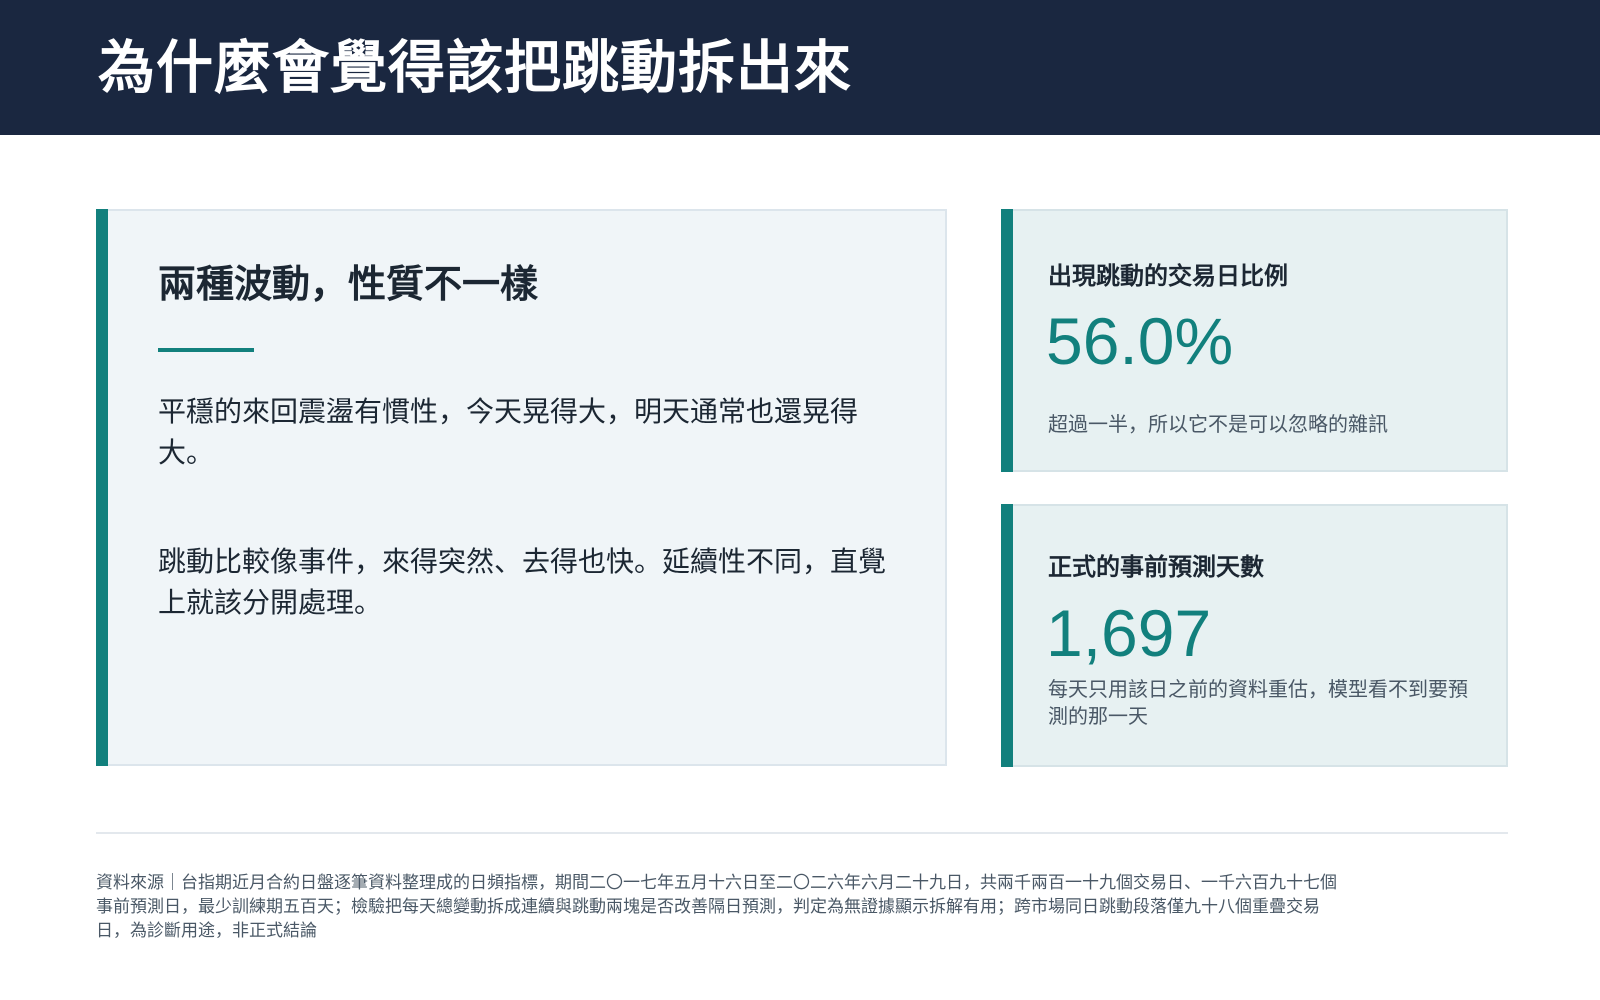 The width and height of the screenshot is (1600, 1000). What do you see at coordinates (1129, 633) in the screenshot?
I see `stat-value: 1,697` at bounding box center [1129, 633].